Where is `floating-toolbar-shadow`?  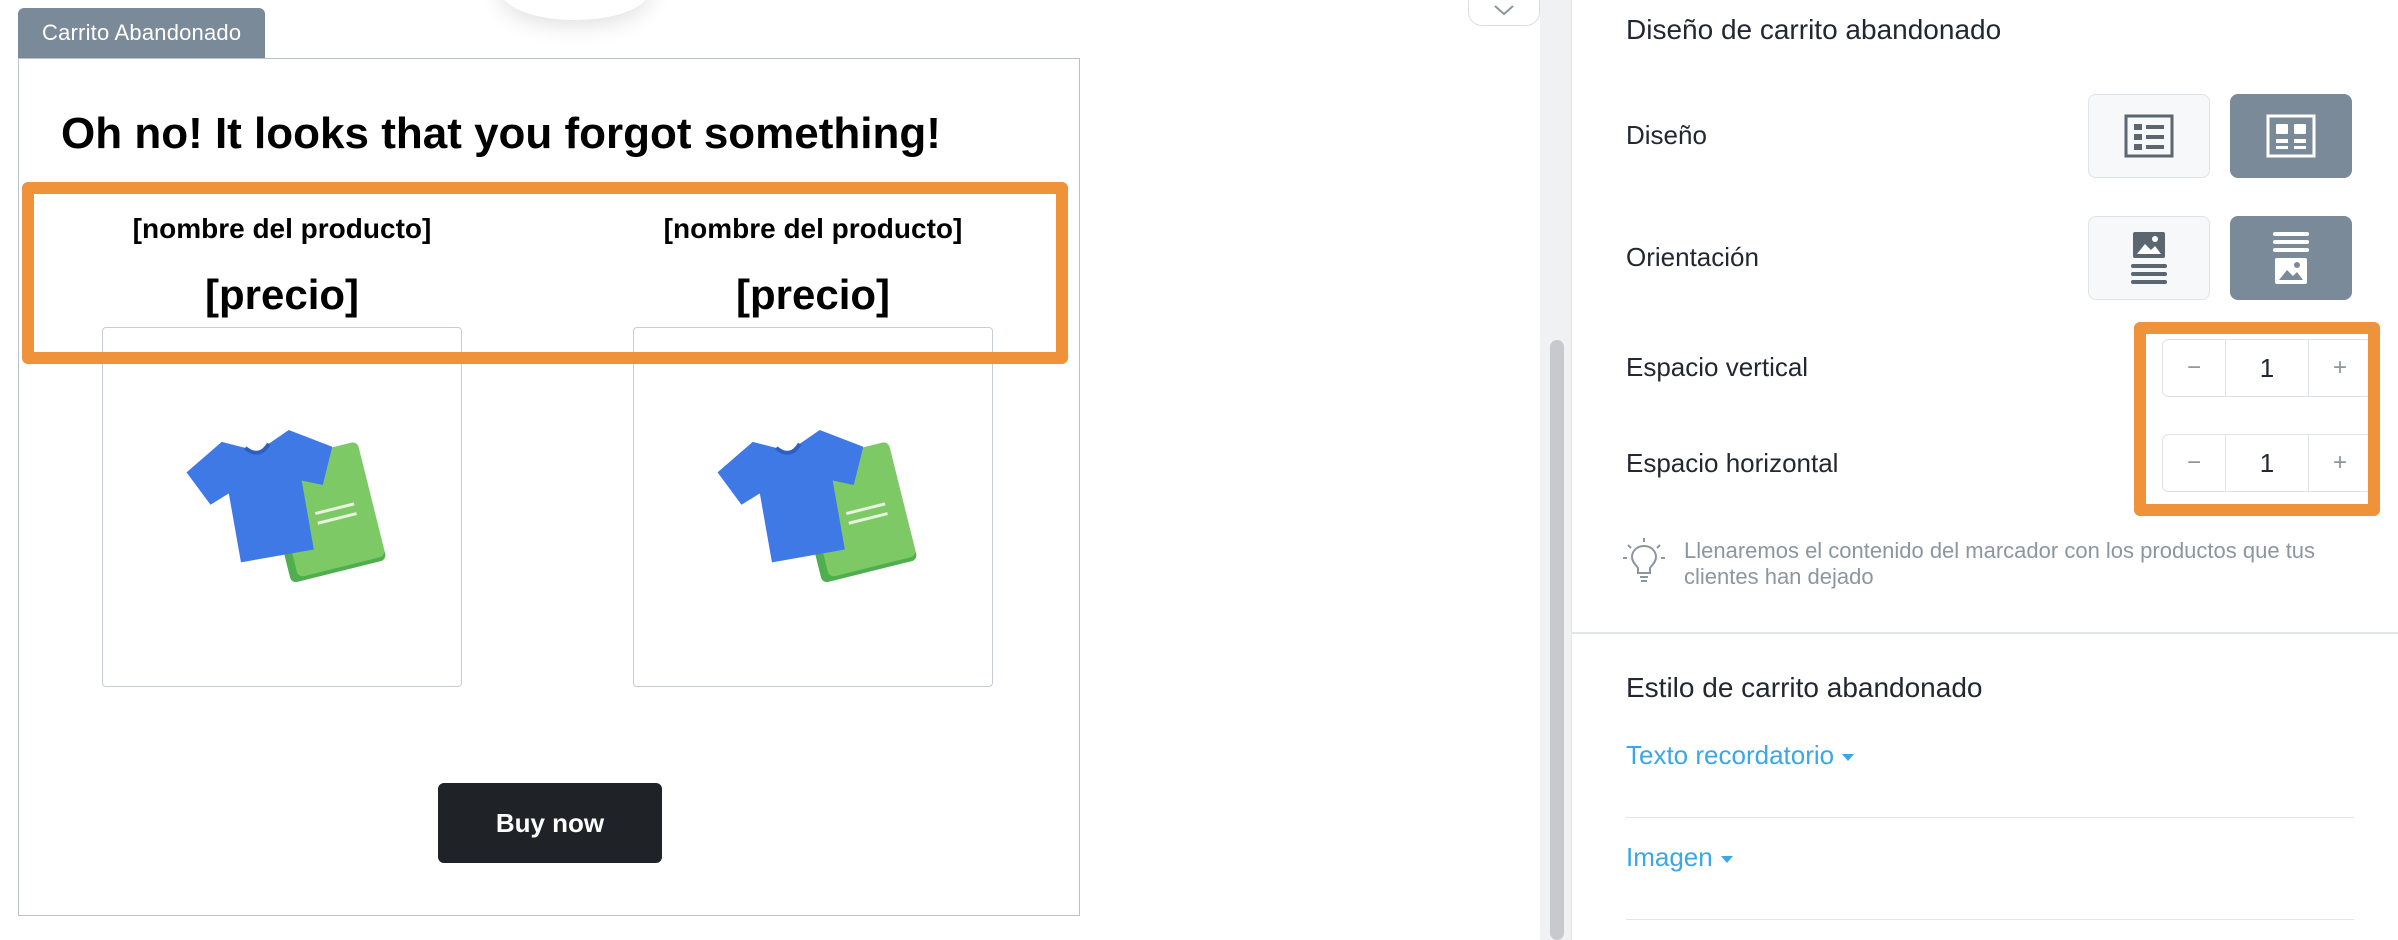
floating-toolbar-shadow is located at coordinates (575, 10).